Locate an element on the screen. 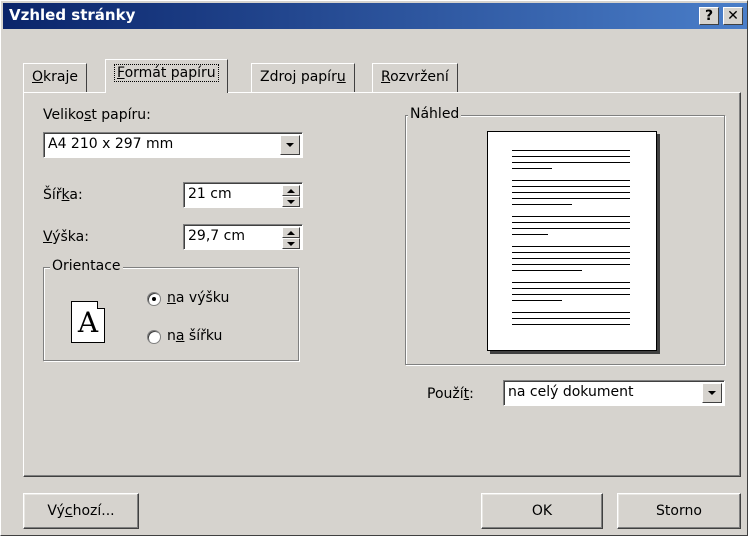  apply-to-select: na celý dokument is located at coordinates (614, 393).